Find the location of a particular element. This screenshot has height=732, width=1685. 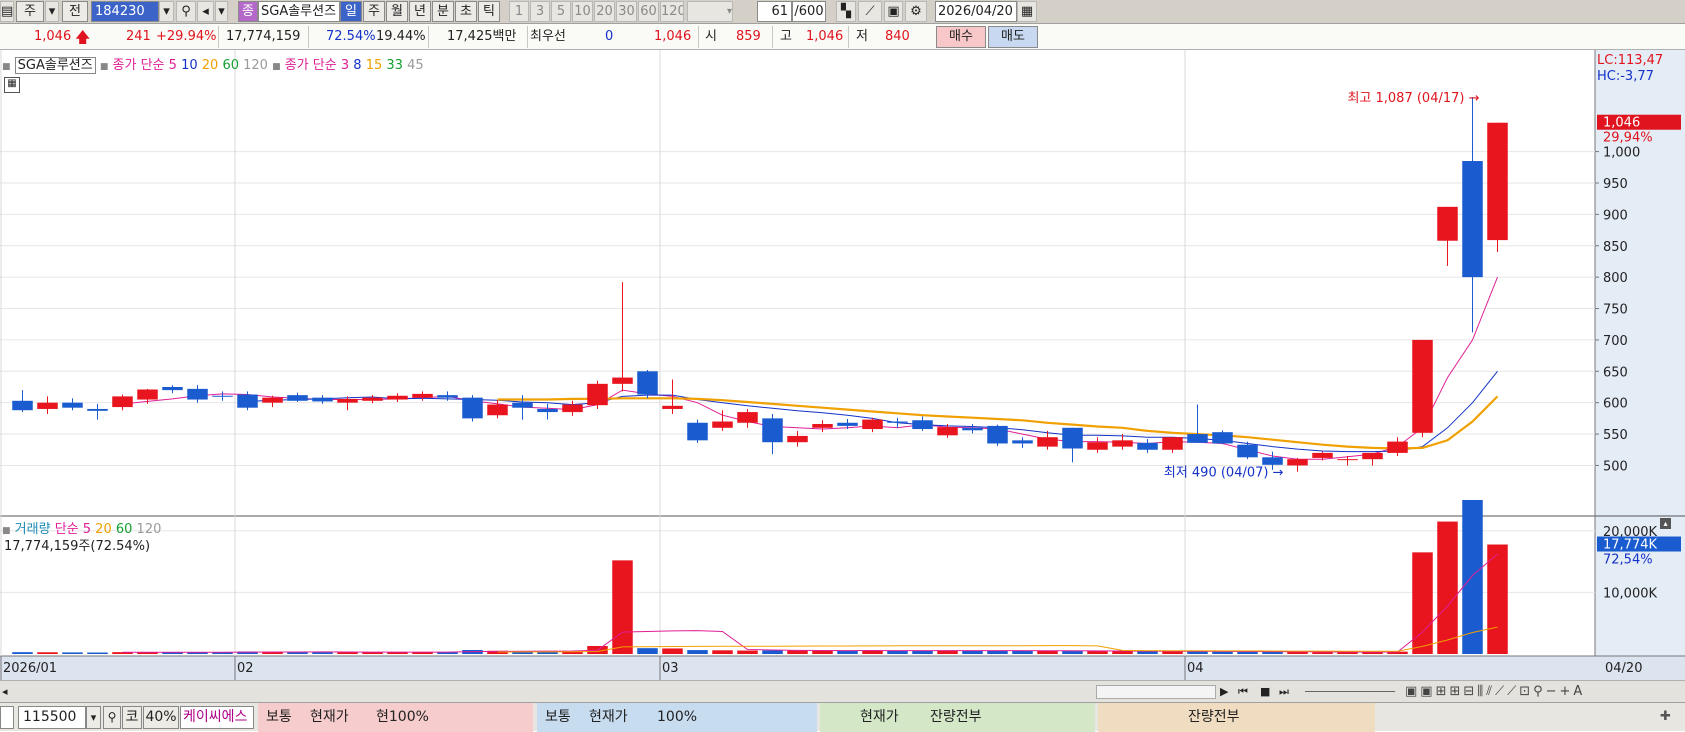

speaker-icon: ◂ is located at coordinates (205, 11).